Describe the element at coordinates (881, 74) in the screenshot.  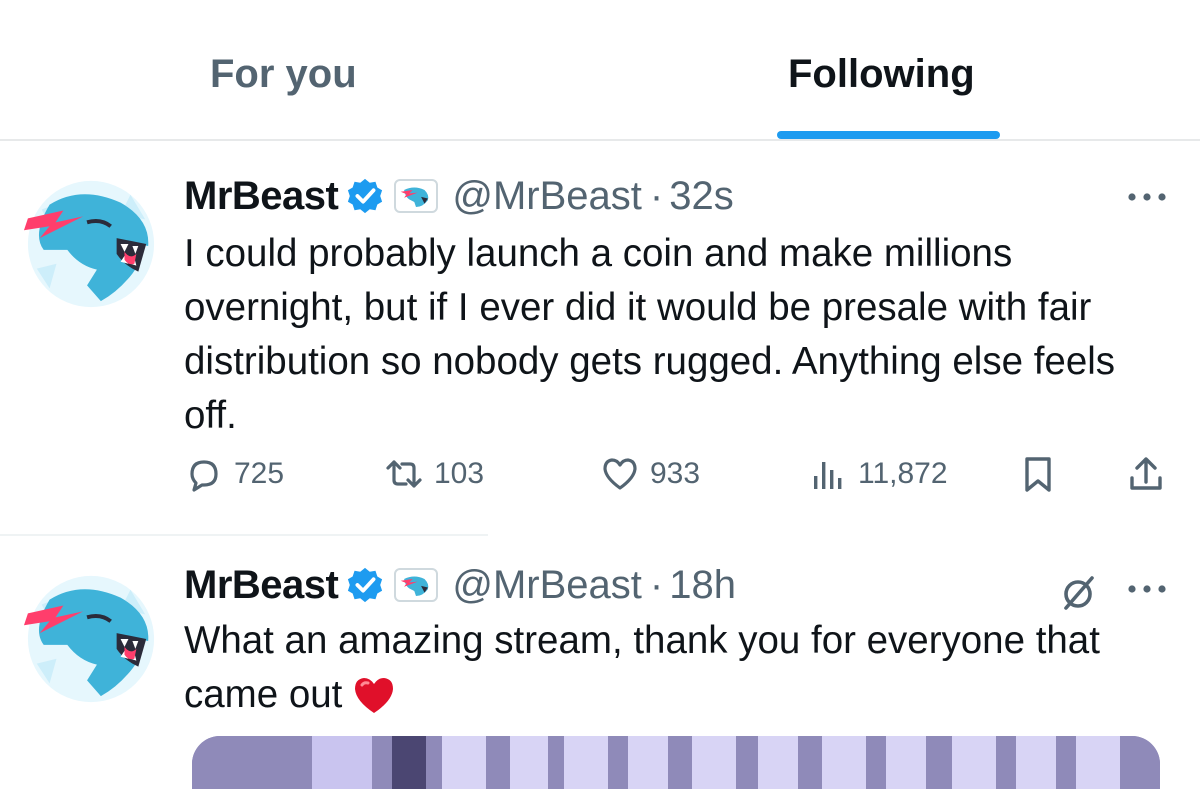
I see `tab-following: Following` at that location.